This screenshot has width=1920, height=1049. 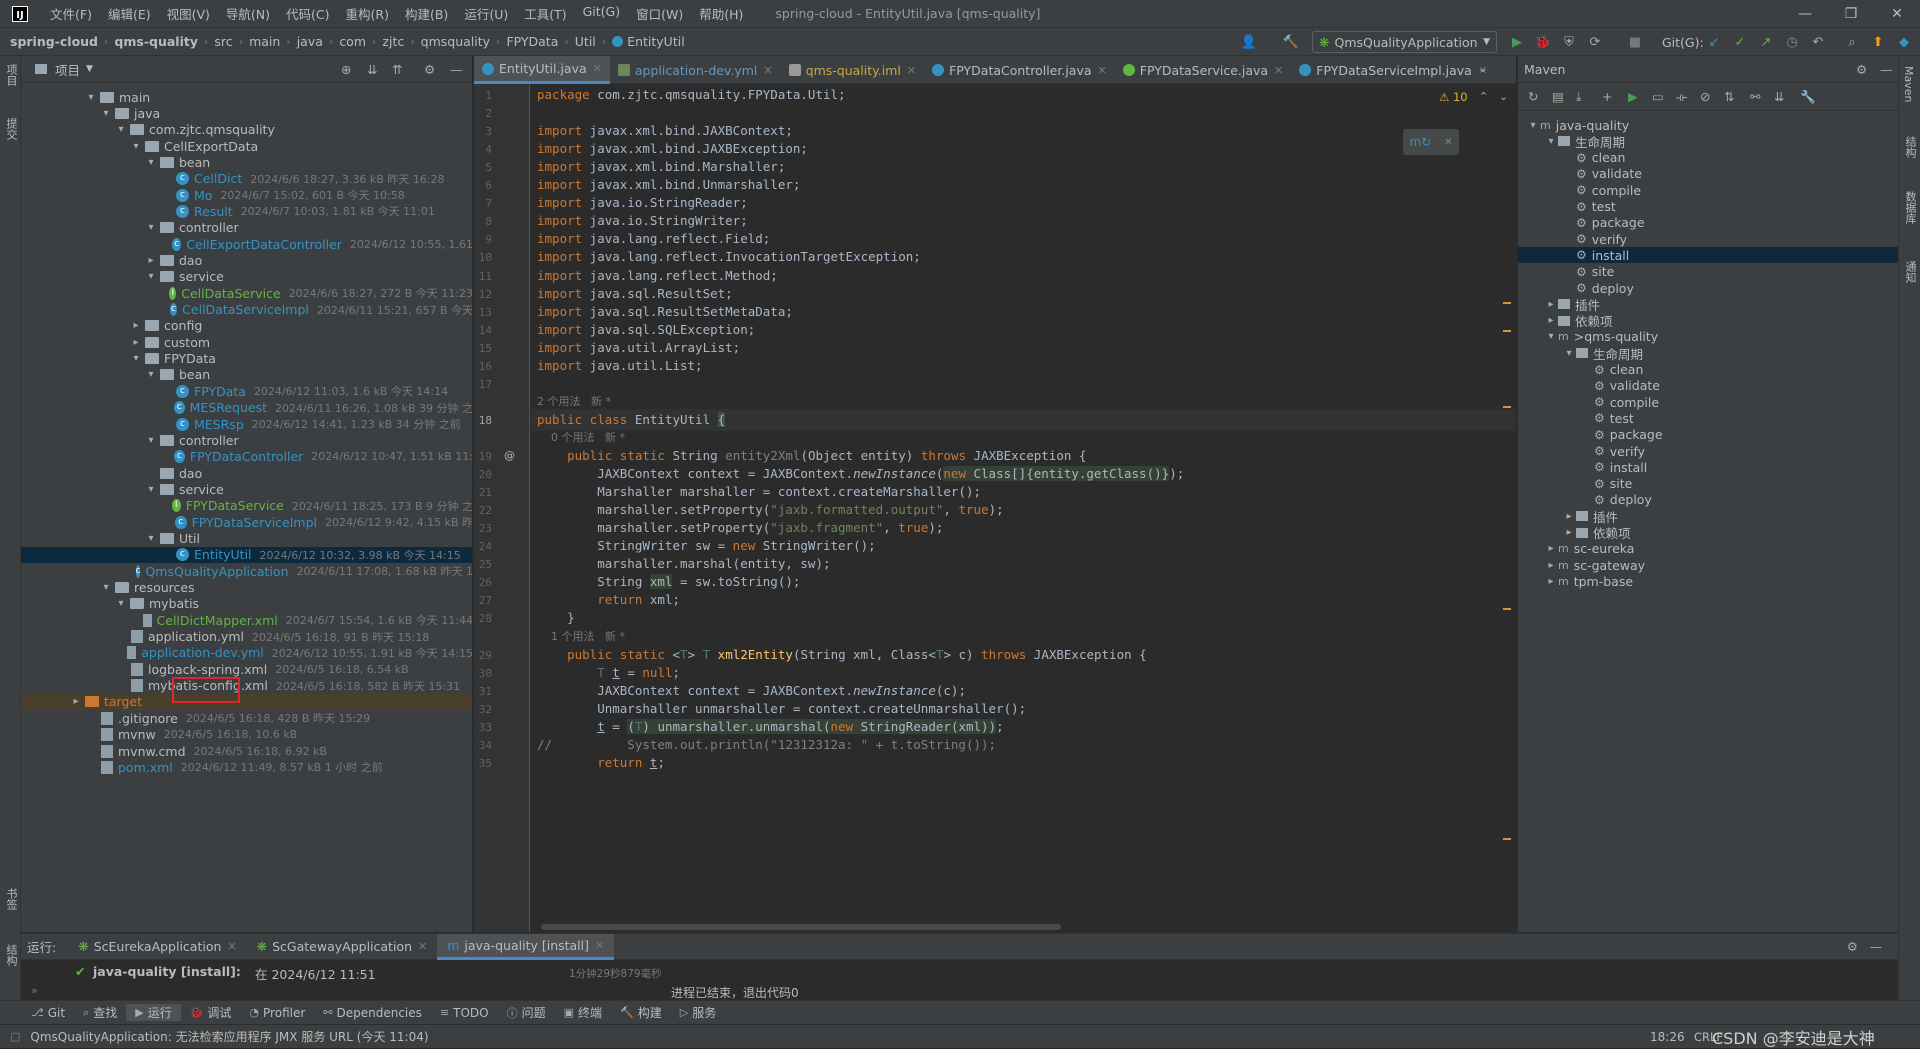 I want to click on locate-icon: ⊕, so click(x=346, y=69).